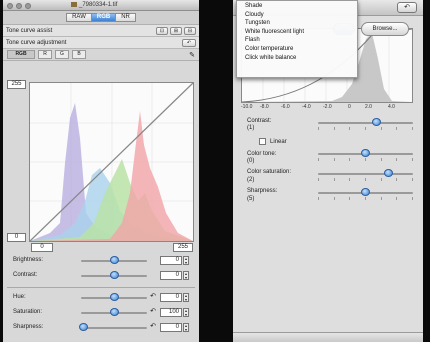 This screenshot has height=342, width=430. I want to click on linear-label: Linear, so click(278, 142).